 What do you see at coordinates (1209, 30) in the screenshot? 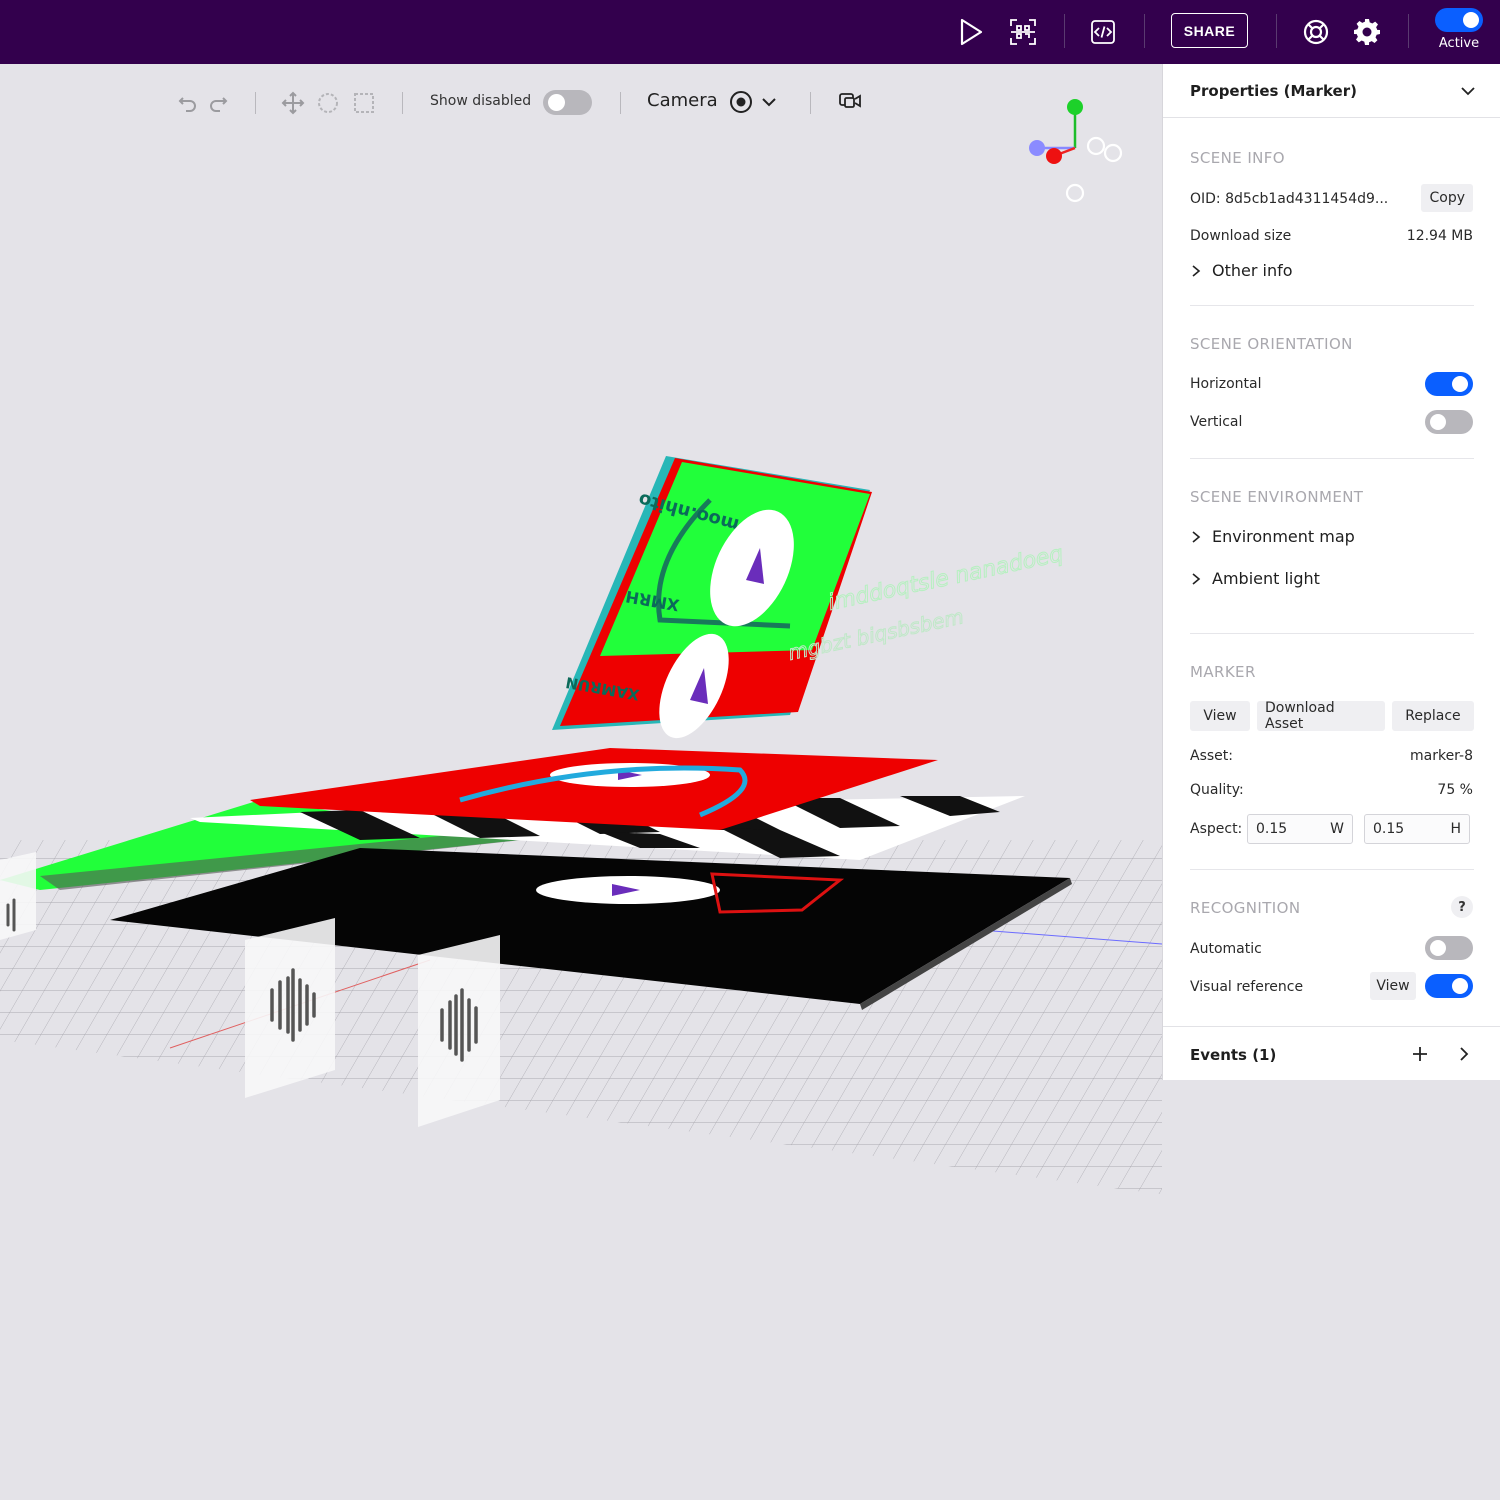
I see `share-button: SHARE` at bounding box center [1209, 30].